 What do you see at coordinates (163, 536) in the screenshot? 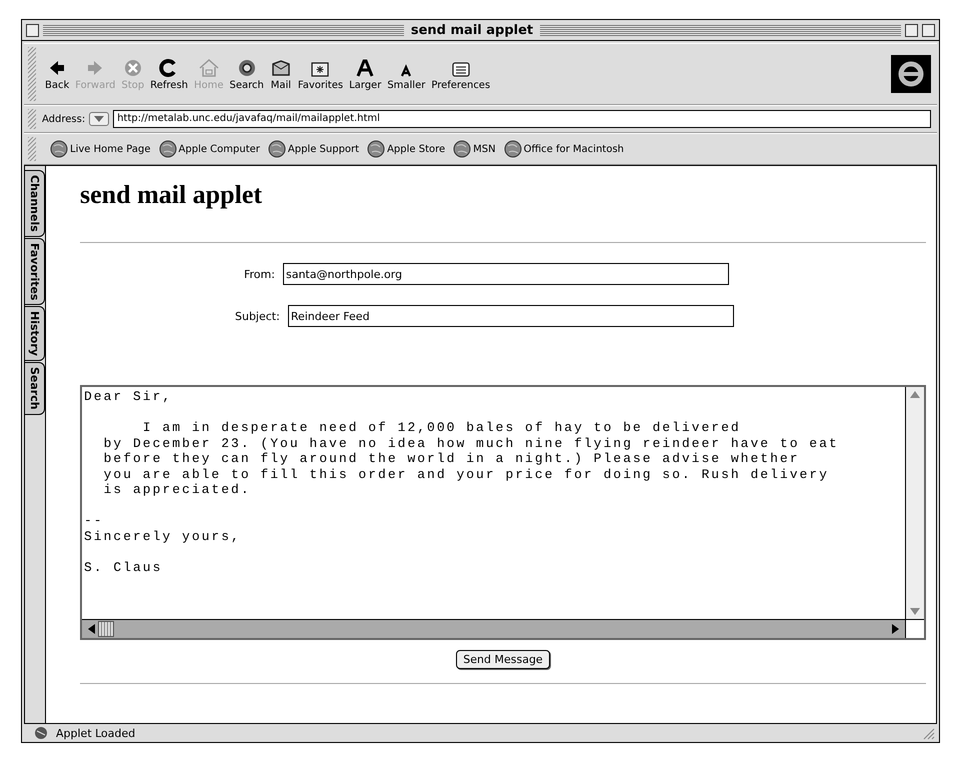
I see `message-line: Sincerely yours,` at bounding box center [163, 536].